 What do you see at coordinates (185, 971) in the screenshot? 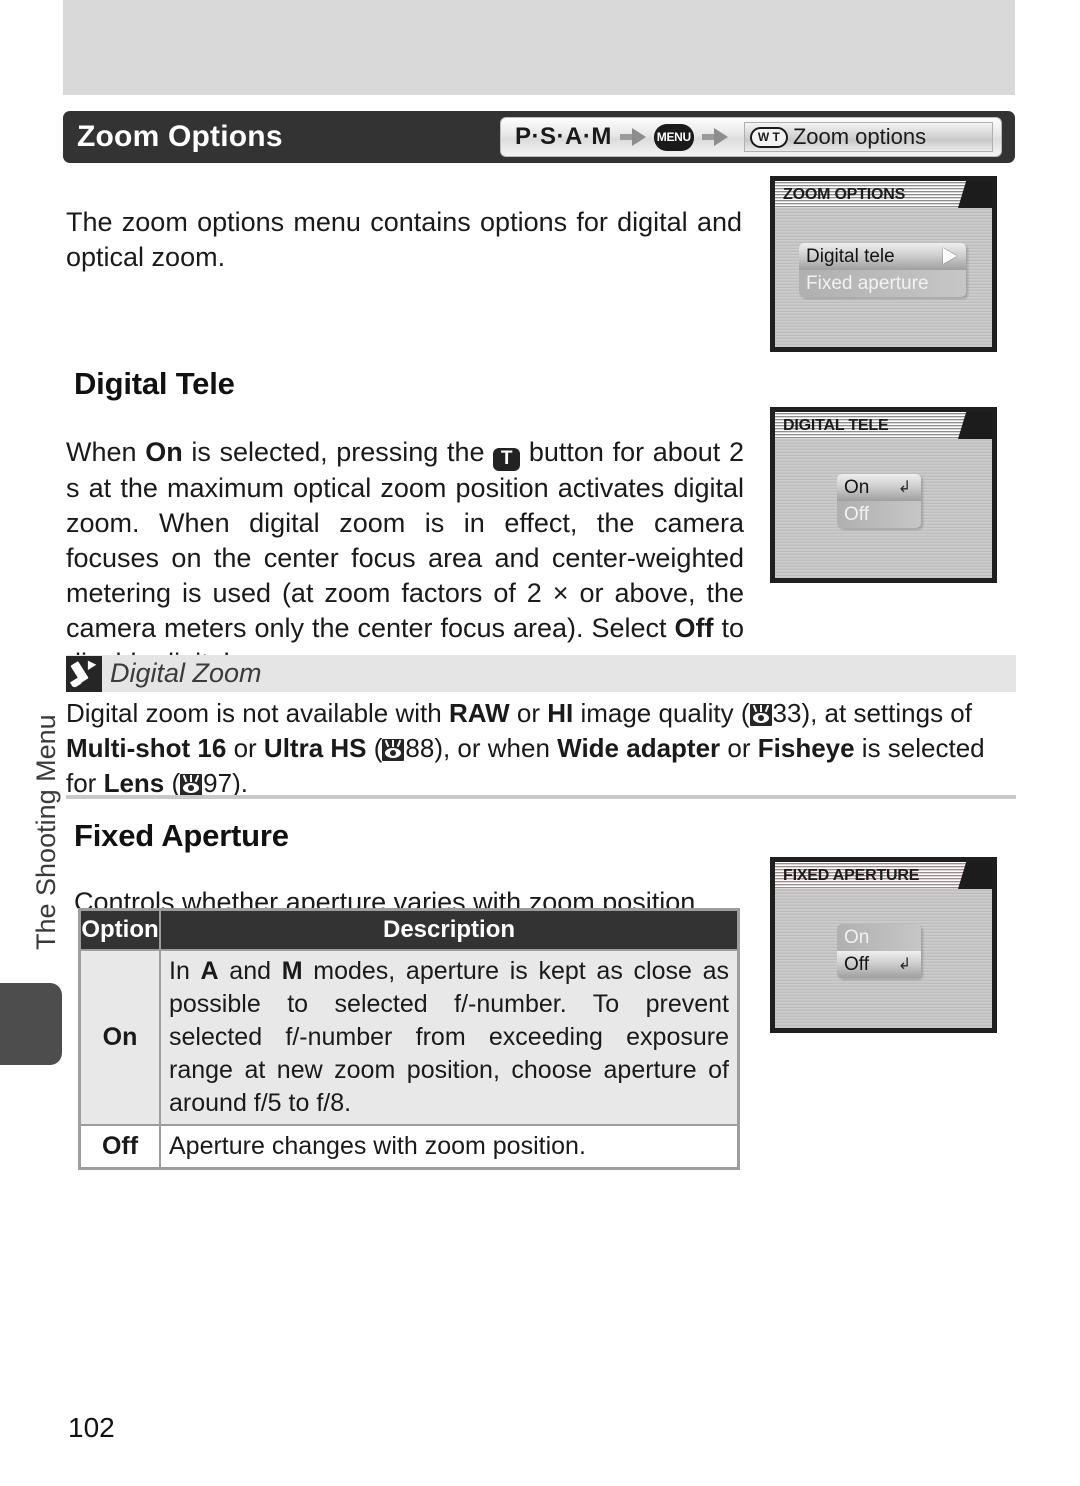
I see `on-desc-a: In` at bounding box center [185, 971].